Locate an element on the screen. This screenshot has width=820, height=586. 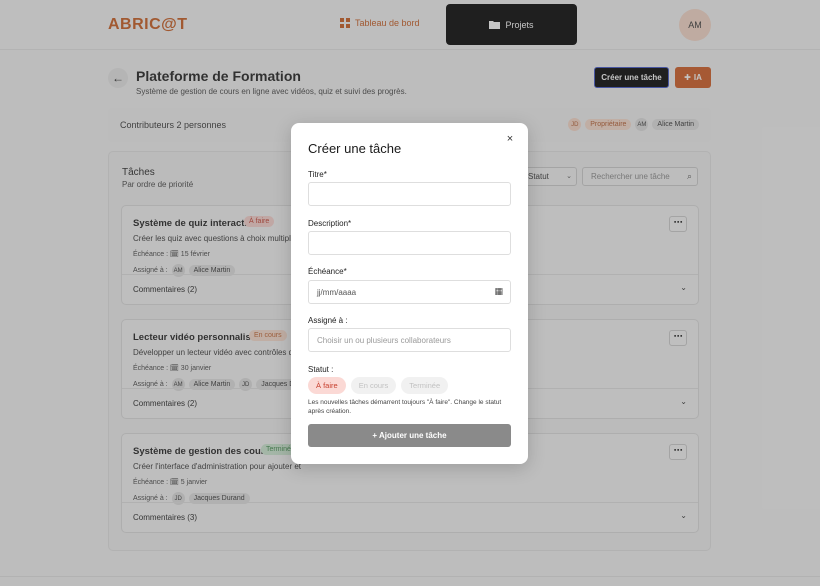
description-field-label: Description* is located at coordinates (330, 223).